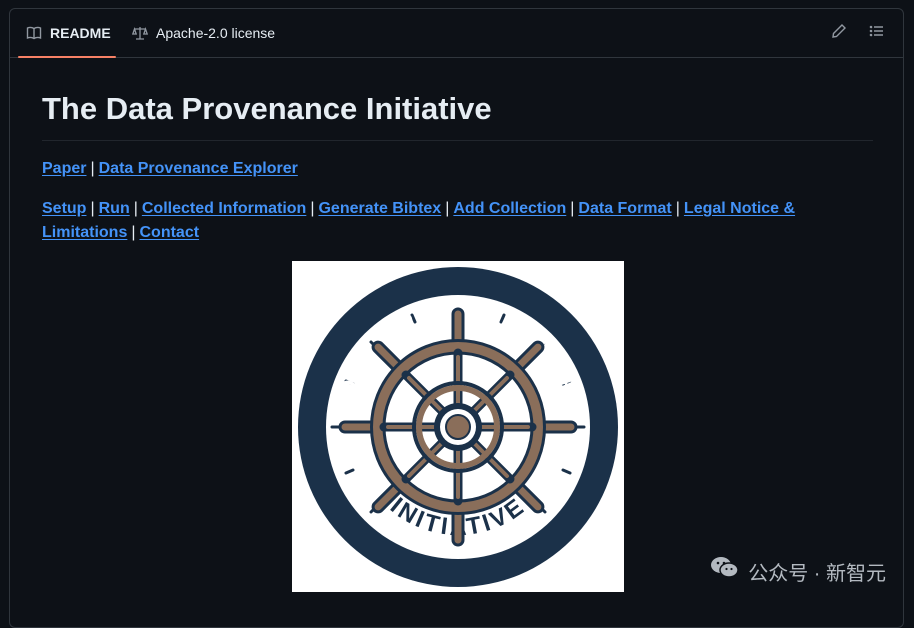 The height and width of the screenshot is (628, 914). Describe the element at coordinates (80, 33) in the screenshot. I see `tab-readme-label: README` at that location.